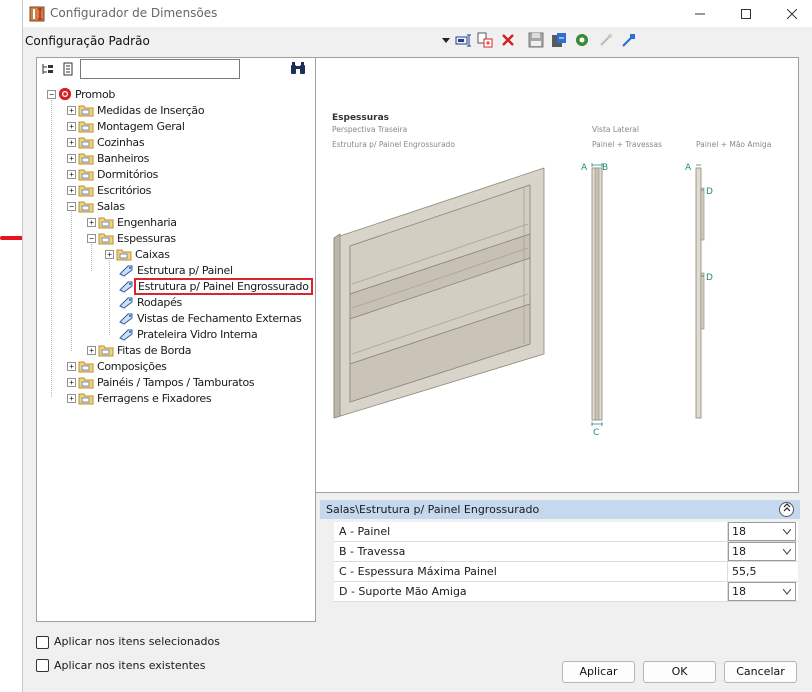 The height and width of the screenshot is (692, 812). Describe the element at coordinates (439, 293) in the screenshot. I see `panel-perspective-drawing` at that location.